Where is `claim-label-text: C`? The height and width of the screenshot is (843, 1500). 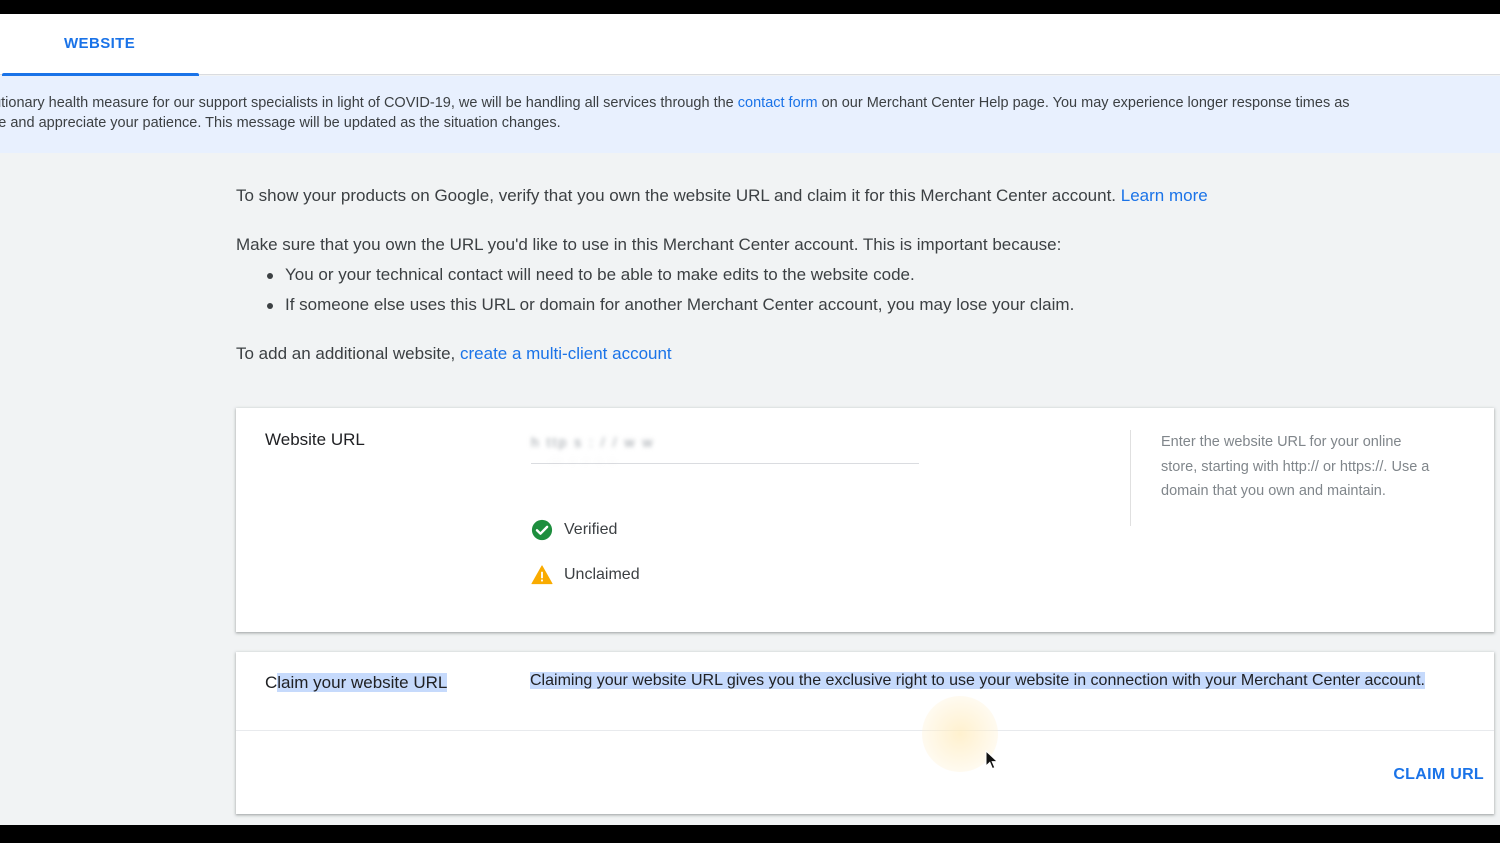 claim-label-text: C is located at coordinates (271, 682).